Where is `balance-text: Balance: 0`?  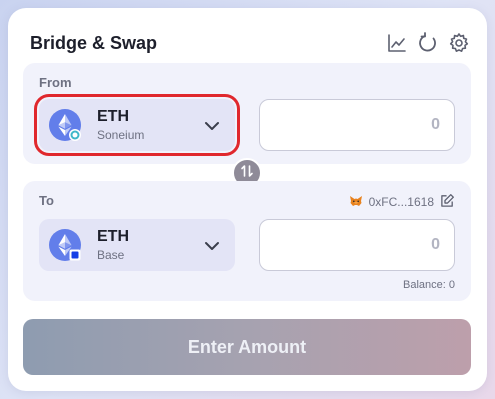 balance-text: Balance: 0 is located at coordinates (429, 285).